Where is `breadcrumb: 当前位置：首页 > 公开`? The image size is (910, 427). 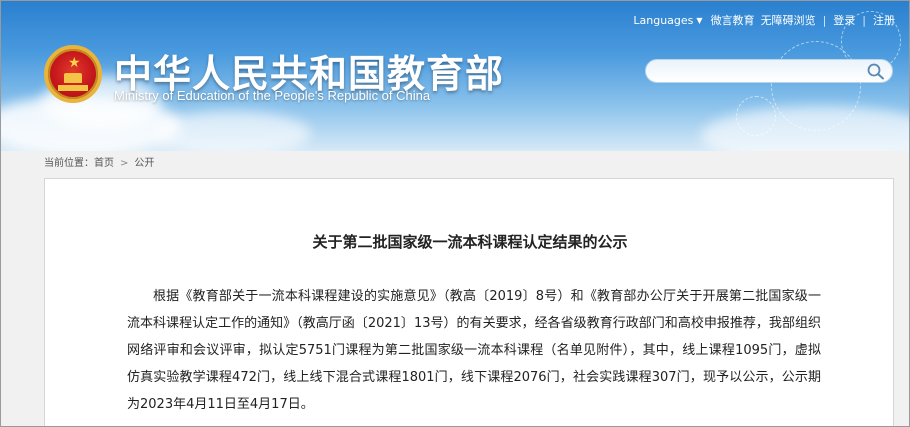
breadcrumb: 当前位置：首页 > 公开 is located at coordinates (99, 161).